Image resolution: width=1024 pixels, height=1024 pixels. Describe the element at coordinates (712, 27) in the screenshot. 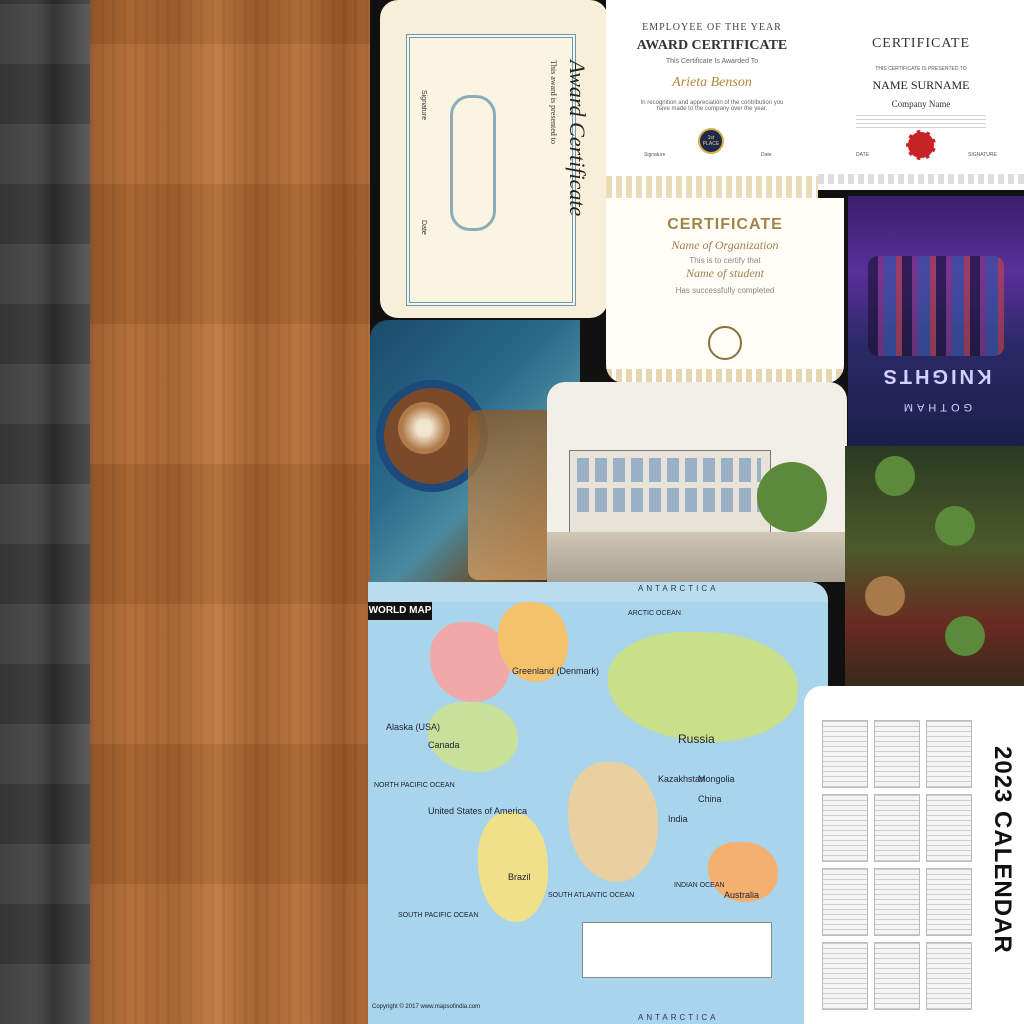

I see `eyebrow: EMPLOYEE OF THE YEAR` at that location.